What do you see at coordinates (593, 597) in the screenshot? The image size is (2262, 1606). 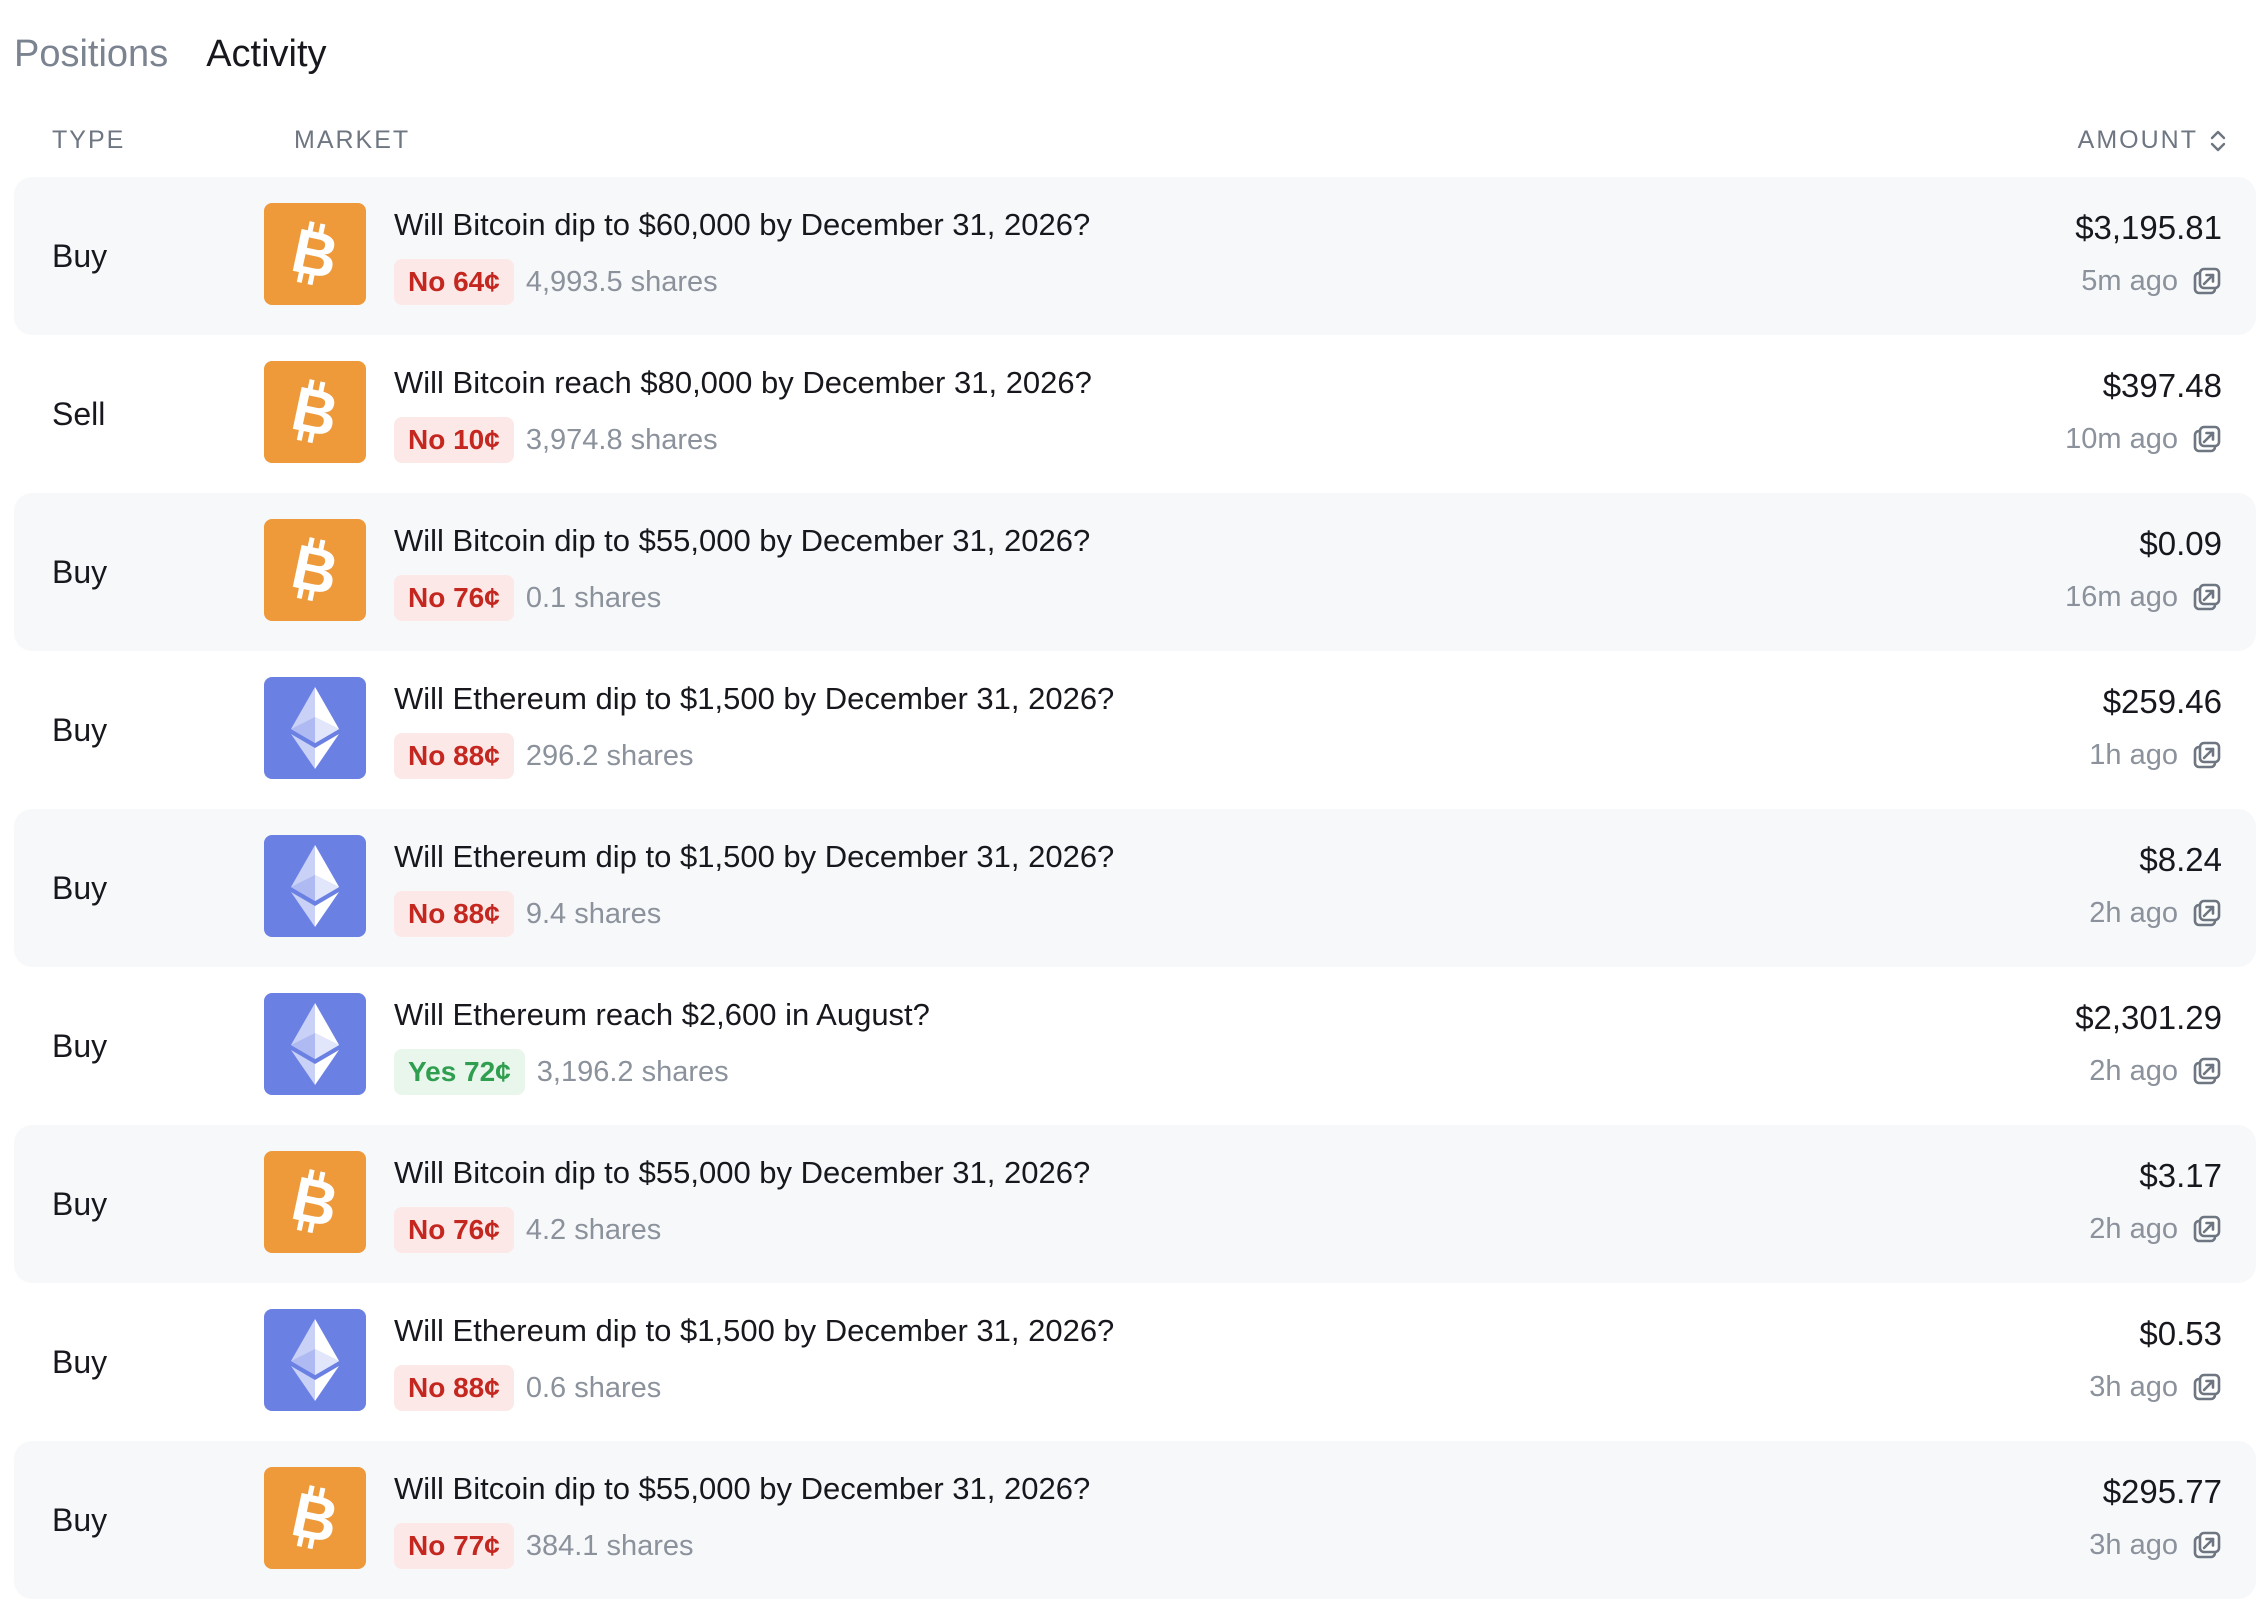 I see `shares-count: 0.1 shares` at bounding box center [593, 597].